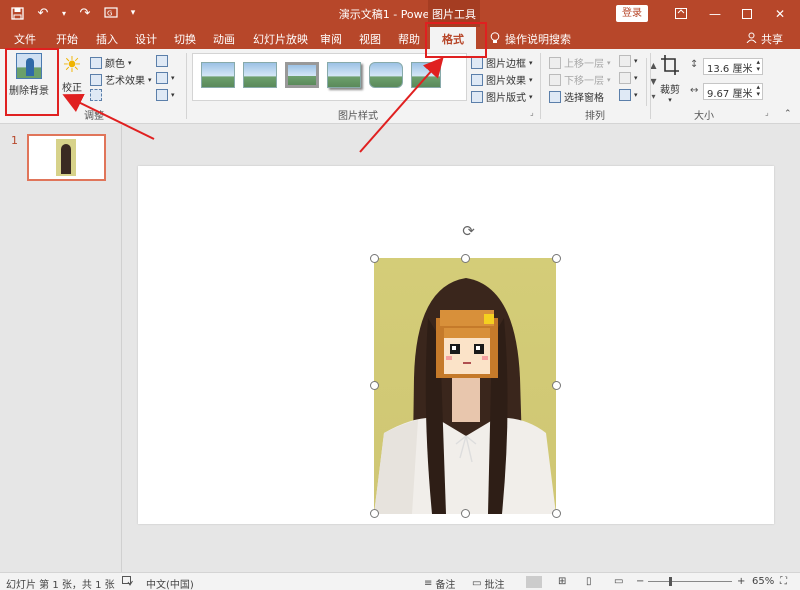 Image resolution: width=800 pixels, height=590 pixels. What do you see at coordinates (730, 69) in the screenshot?
I see `height-value: 13.6 厘米` at bounding box center [730, 69].